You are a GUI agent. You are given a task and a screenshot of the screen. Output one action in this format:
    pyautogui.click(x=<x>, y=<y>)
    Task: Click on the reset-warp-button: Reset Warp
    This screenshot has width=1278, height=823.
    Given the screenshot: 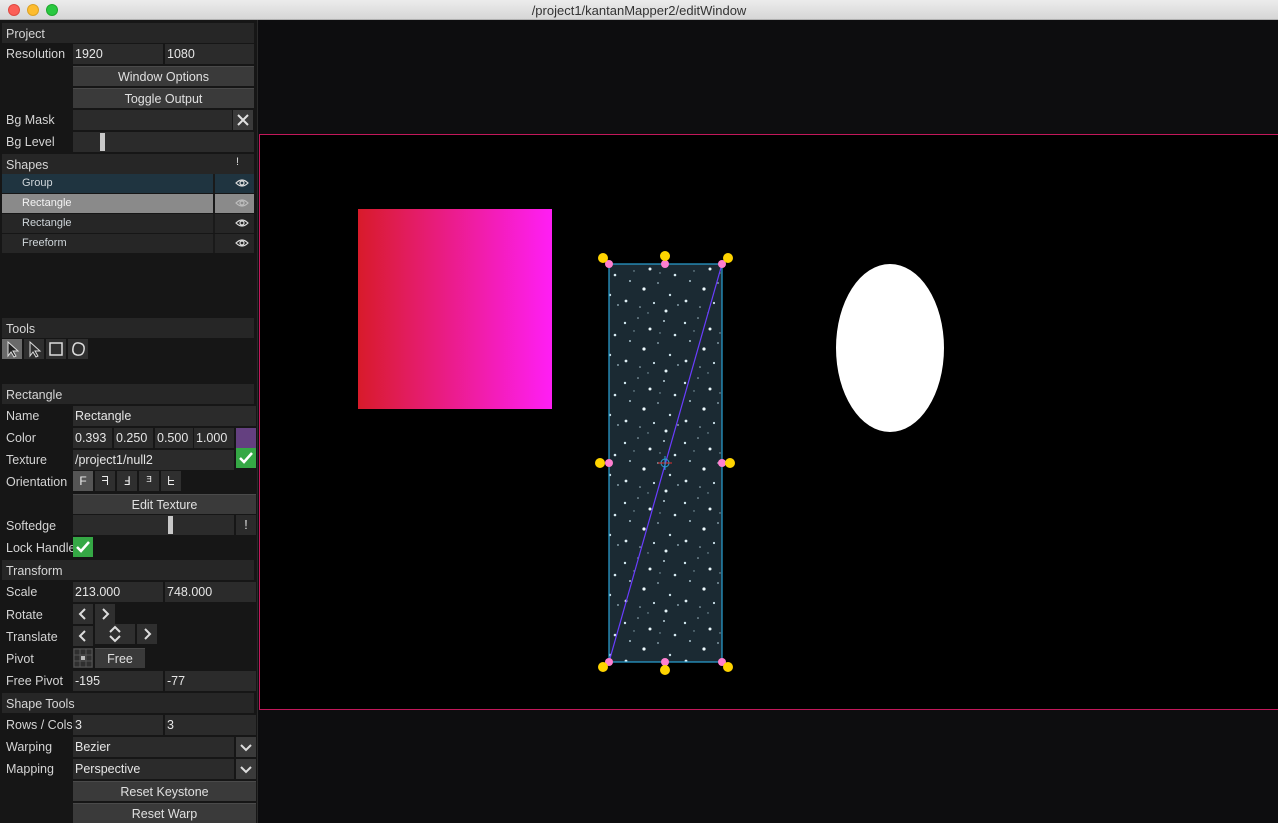 What is the action you would take?
    pyautogui.click(x=164, y=813)
    